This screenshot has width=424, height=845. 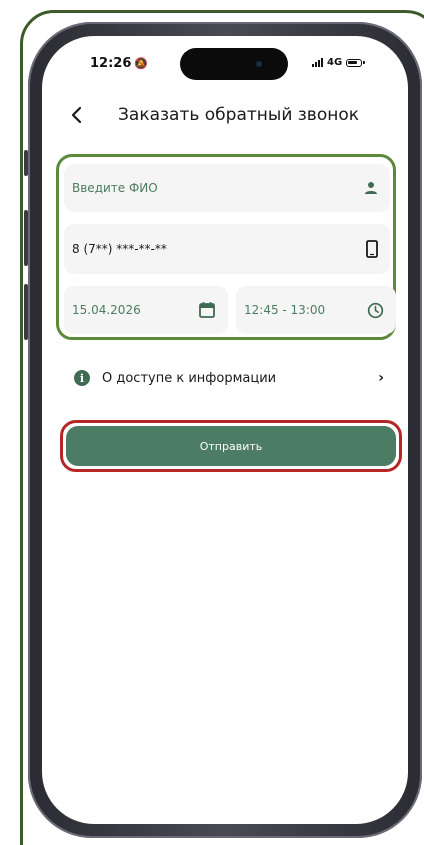 What do you see at coordinates (375, 310) in the screenshot?
I see `clock-icon` at bounding box center [375, 310].